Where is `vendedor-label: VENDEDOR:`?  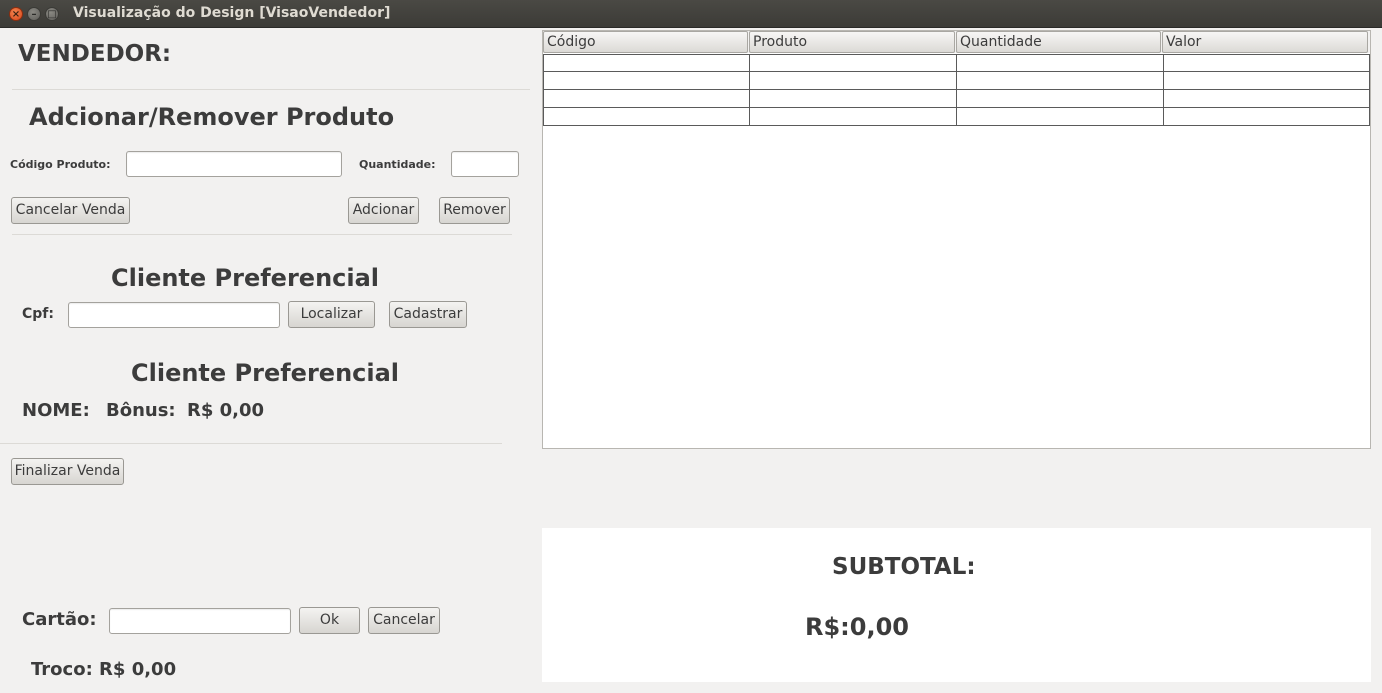
vendedor-label: VENDEDOR: is located at coordinates (95, 54).